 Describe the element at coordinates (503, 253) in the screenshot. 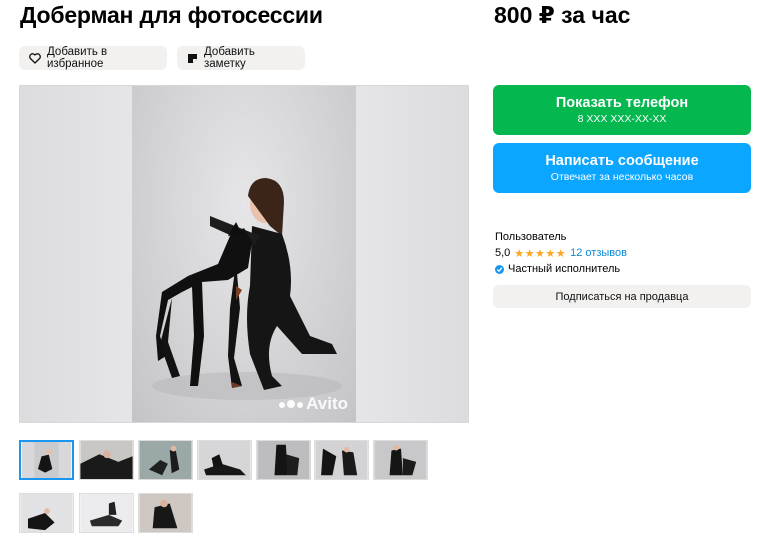

I see `seller-rating: 5,0` at that location.